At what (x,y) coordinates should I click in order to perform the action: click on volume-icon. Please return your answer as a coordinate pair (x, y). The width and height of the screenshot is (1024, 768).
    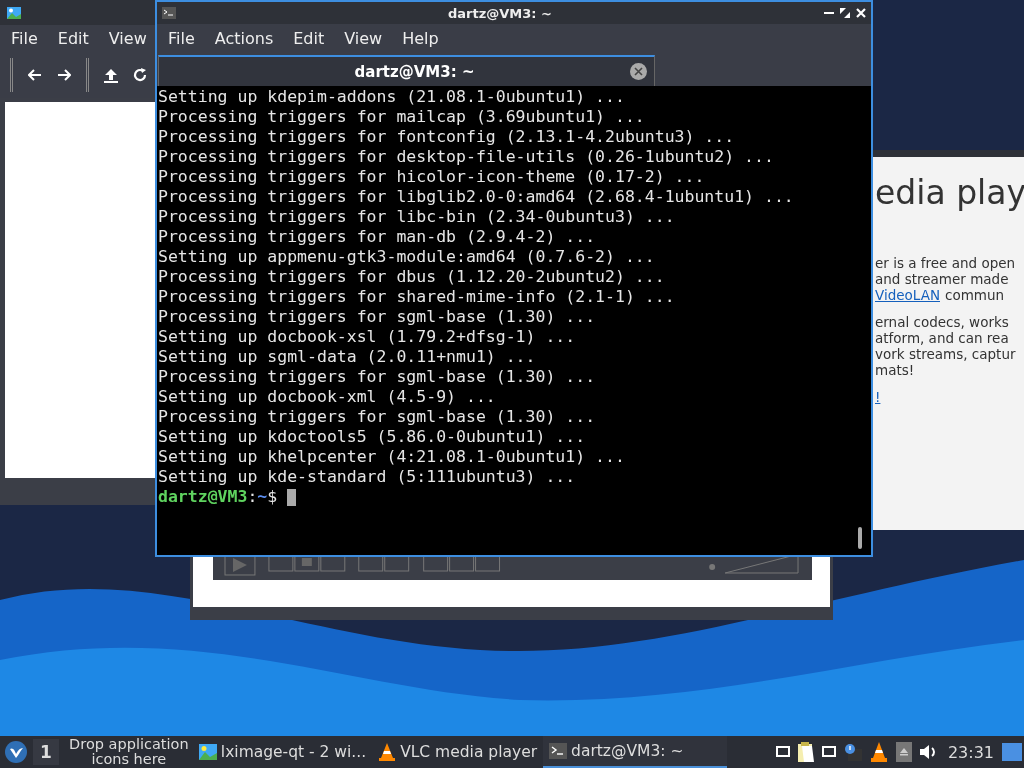
    Looking at the image, I should click on (928, 752).